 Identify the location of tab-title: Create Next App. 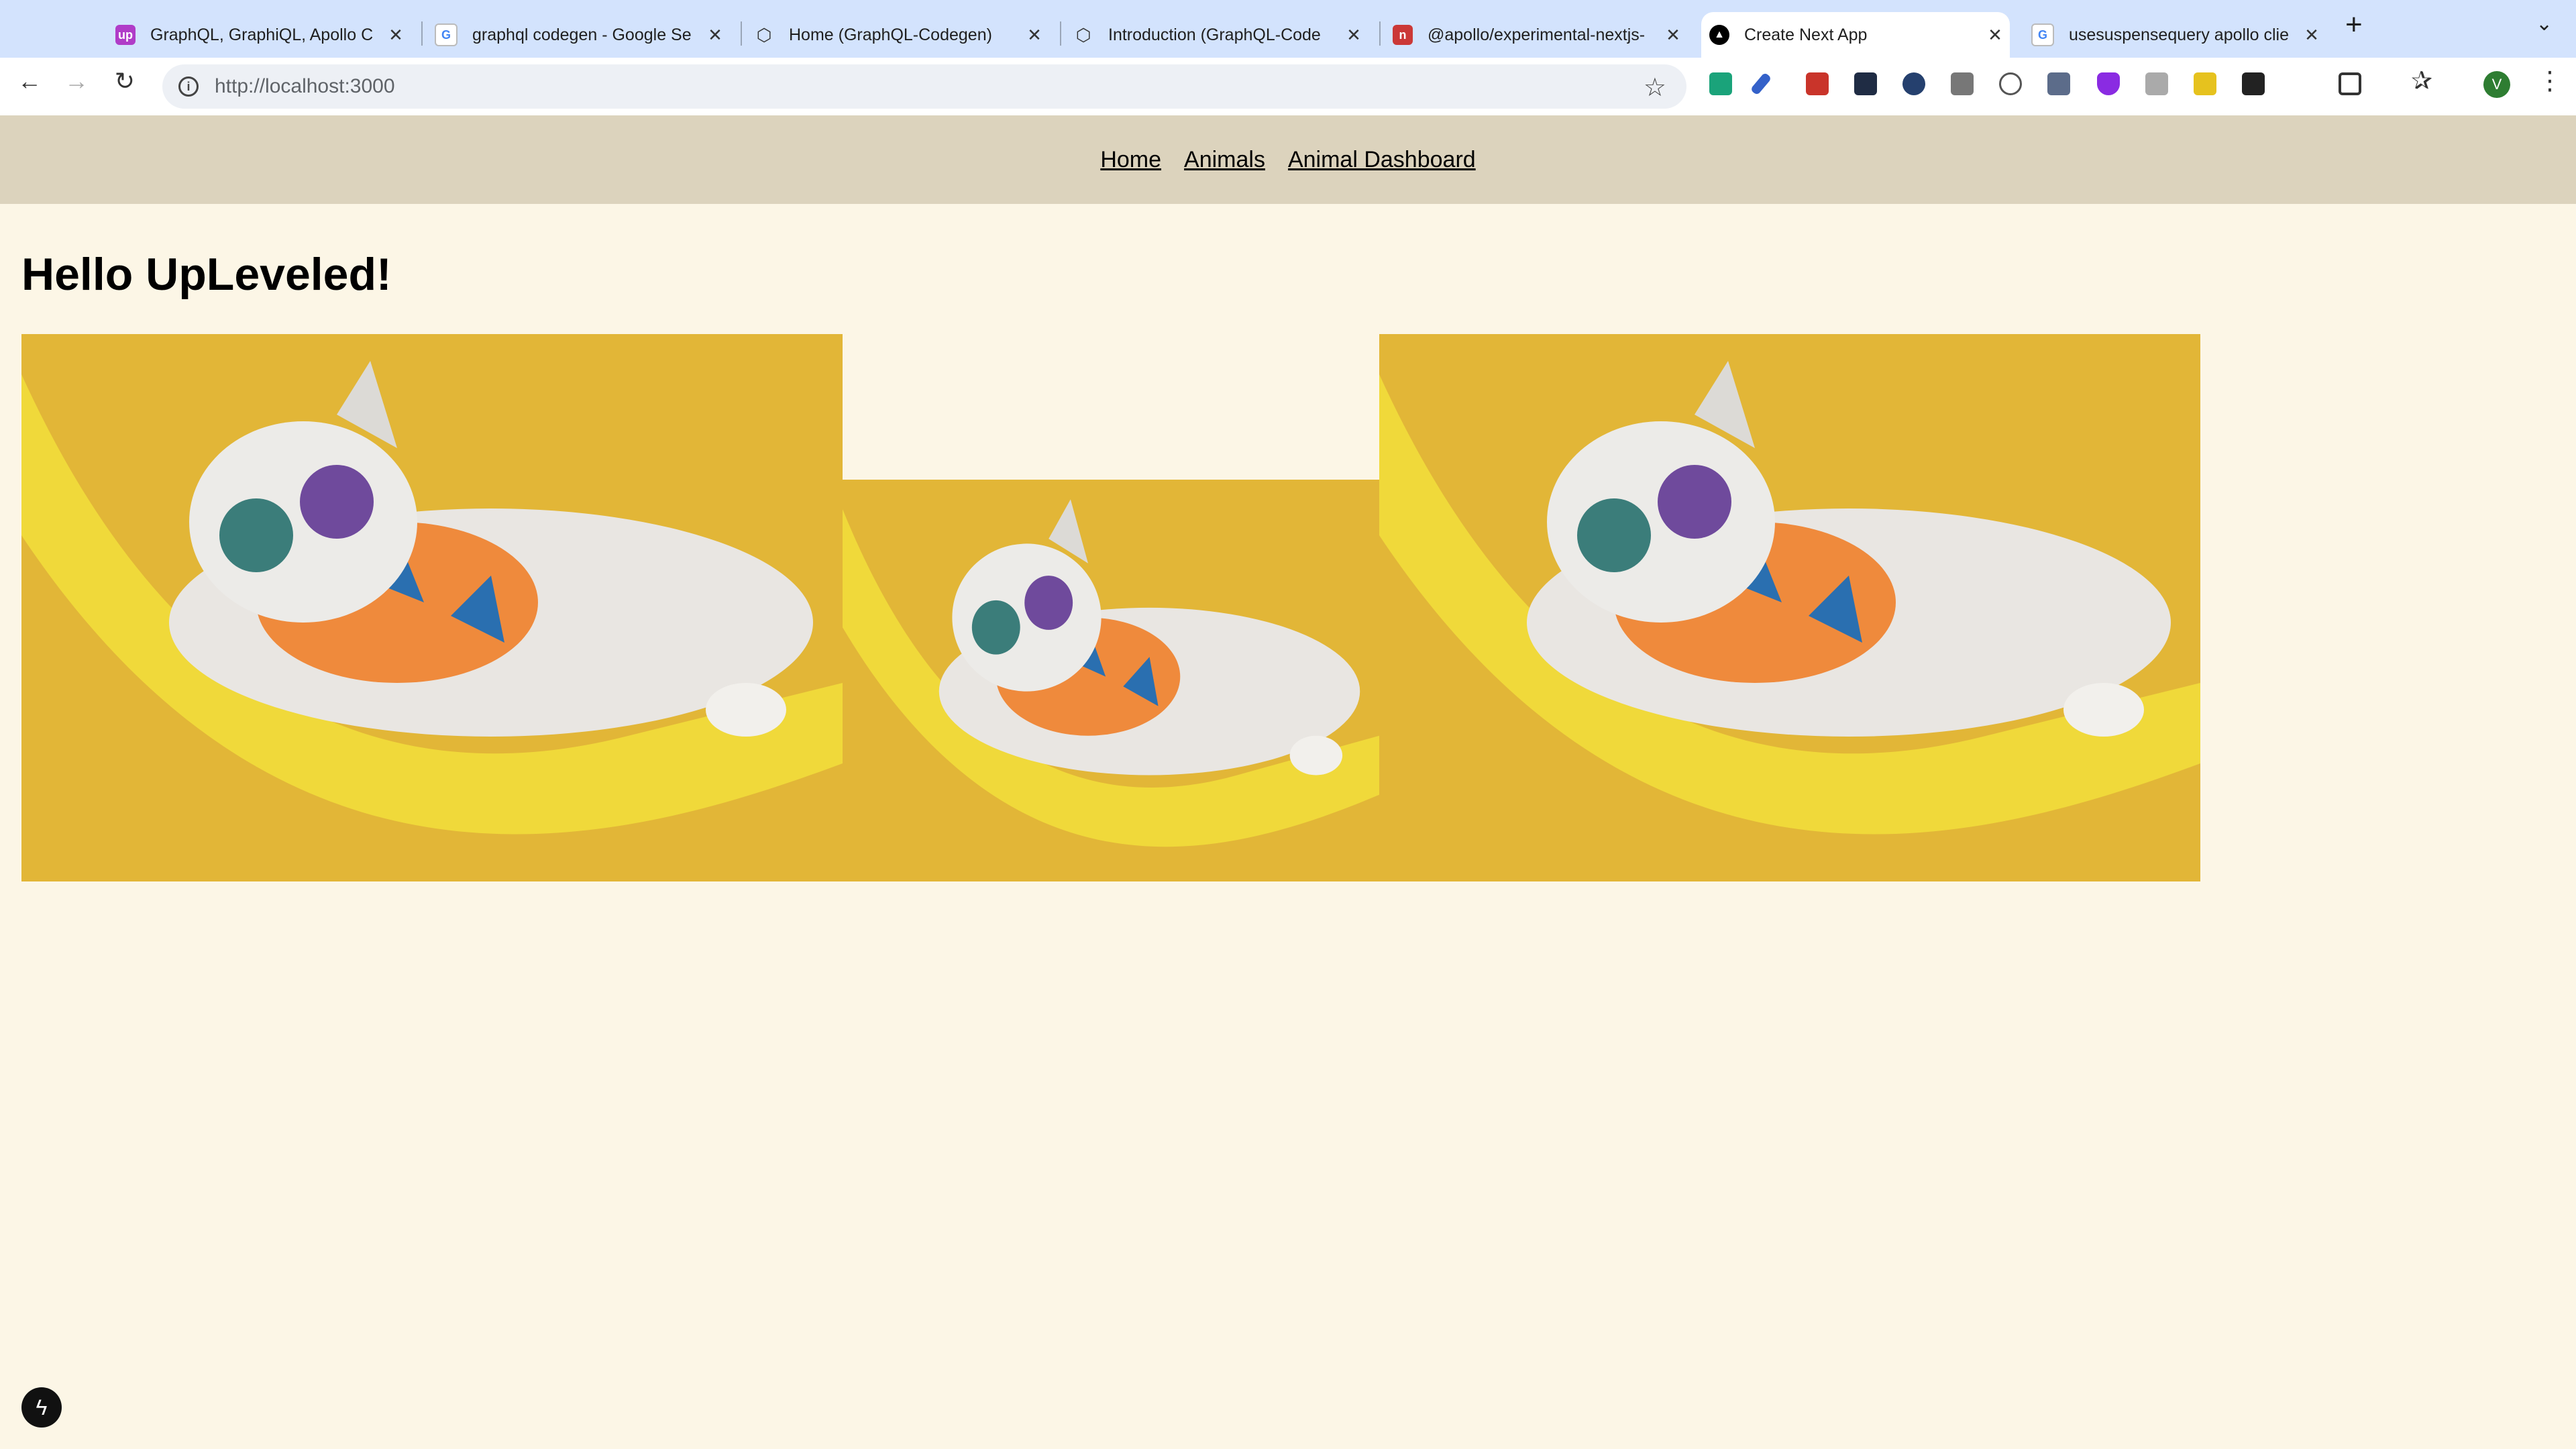
(1806, 34).